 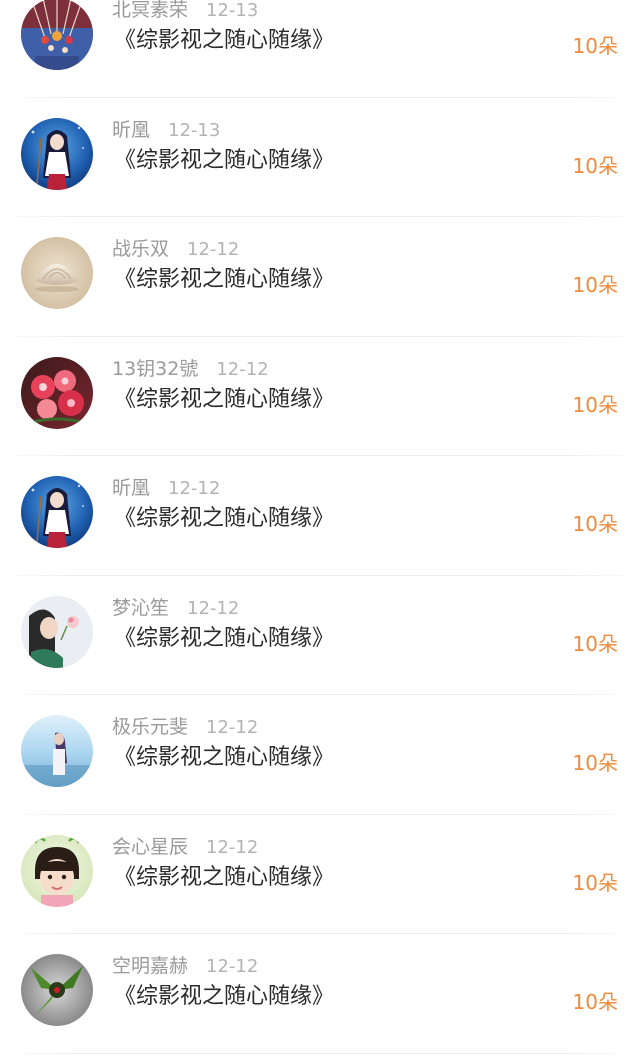 I want to click on user-name: 梦沁笙, so click(x=140, y=608).